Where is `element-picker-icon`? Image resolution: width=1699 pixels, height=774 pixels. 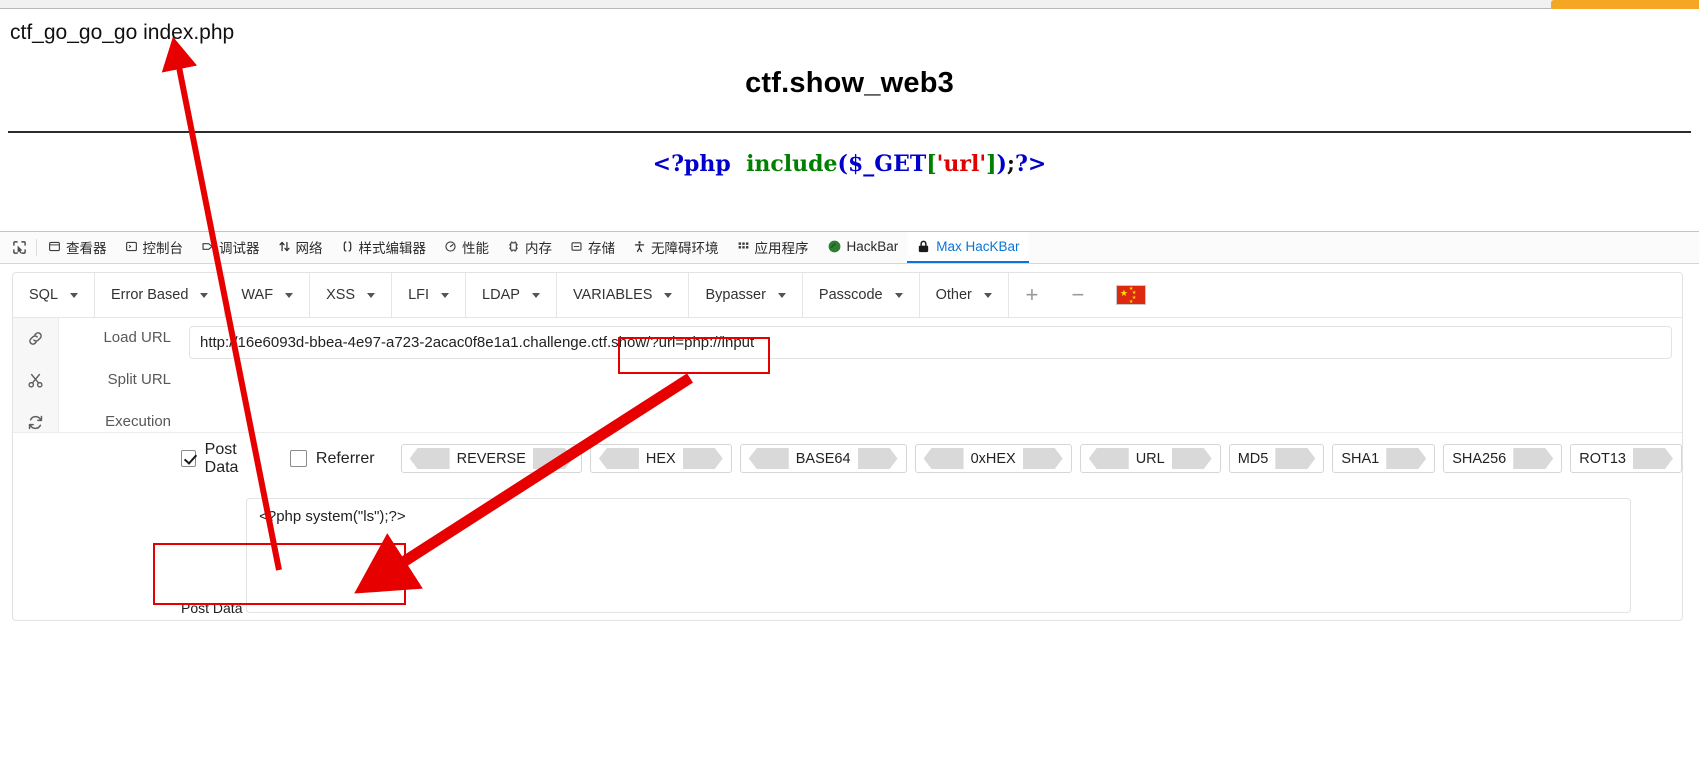
element-picker-icon is located at coordinates (19, 247).